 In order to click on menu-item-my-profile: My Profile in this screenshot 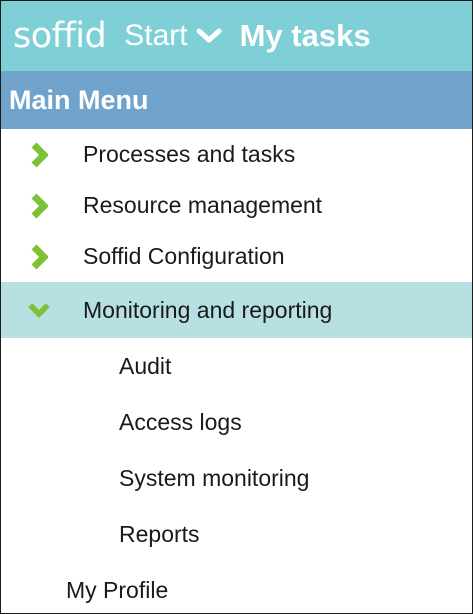, I will do `click(236, 587)`.